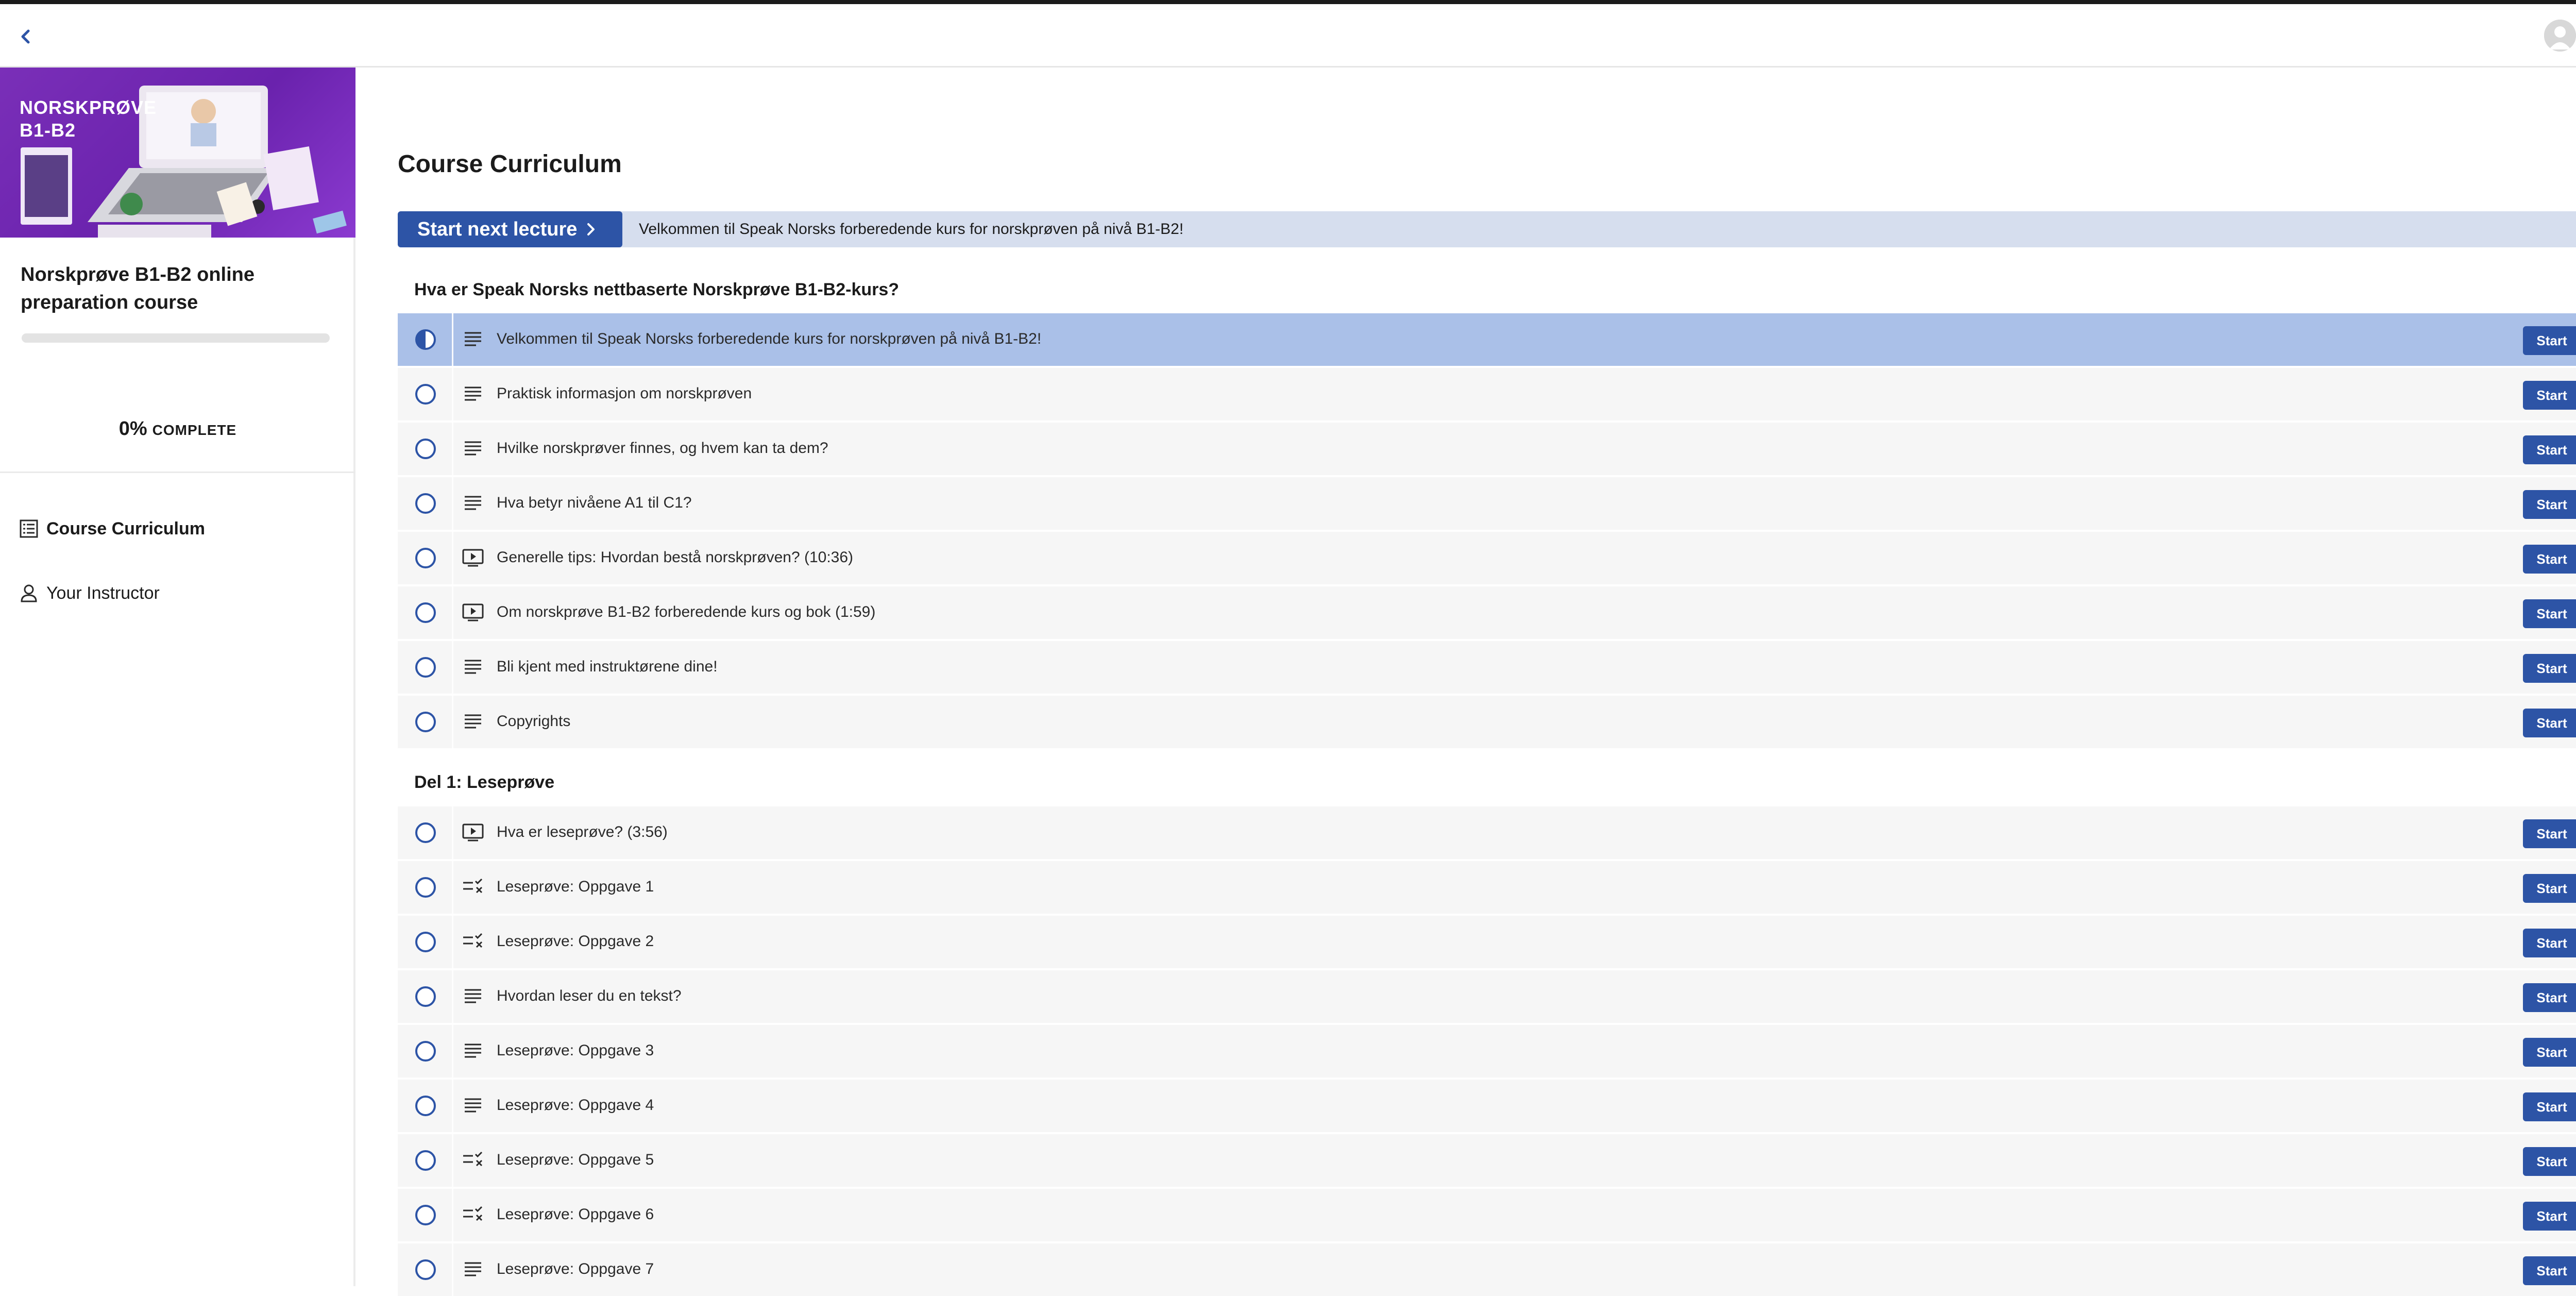  Describe the element at coordinates (425, 340) in the screenshot. I see `status-in-progress-icon` at that location.